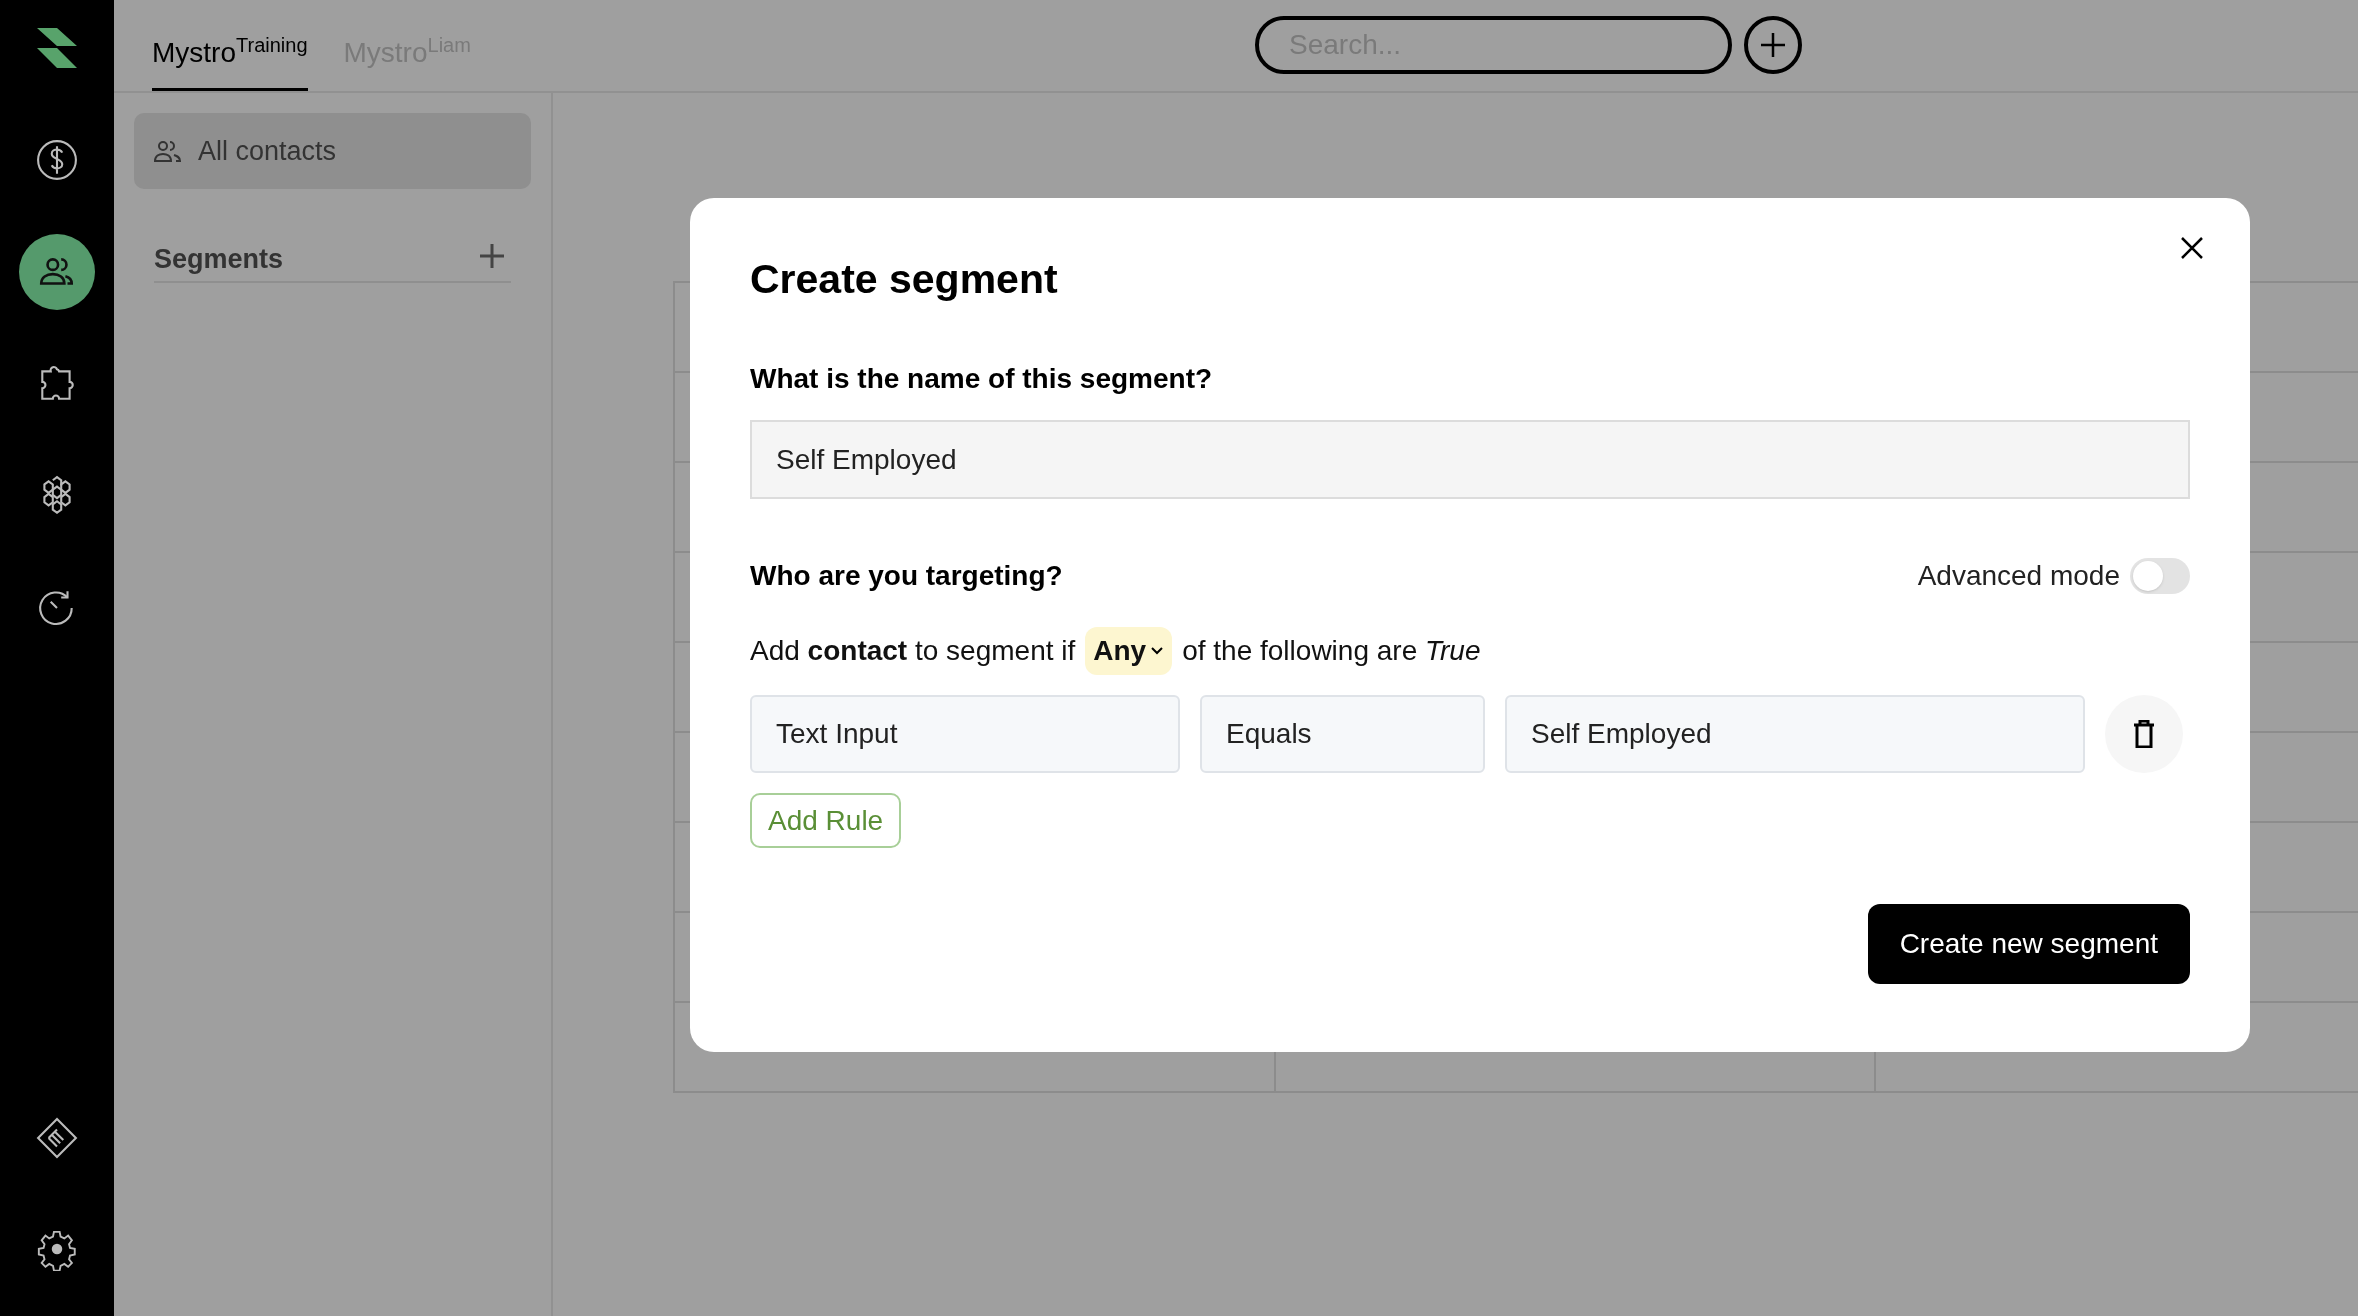 Image resolution: width=2358 pixels, height=1316 pixels. What do you see at coordinates (332, 151) in the screenshot?
I see `all-contacts-item: All contacts` at bounding box center [332, 151].